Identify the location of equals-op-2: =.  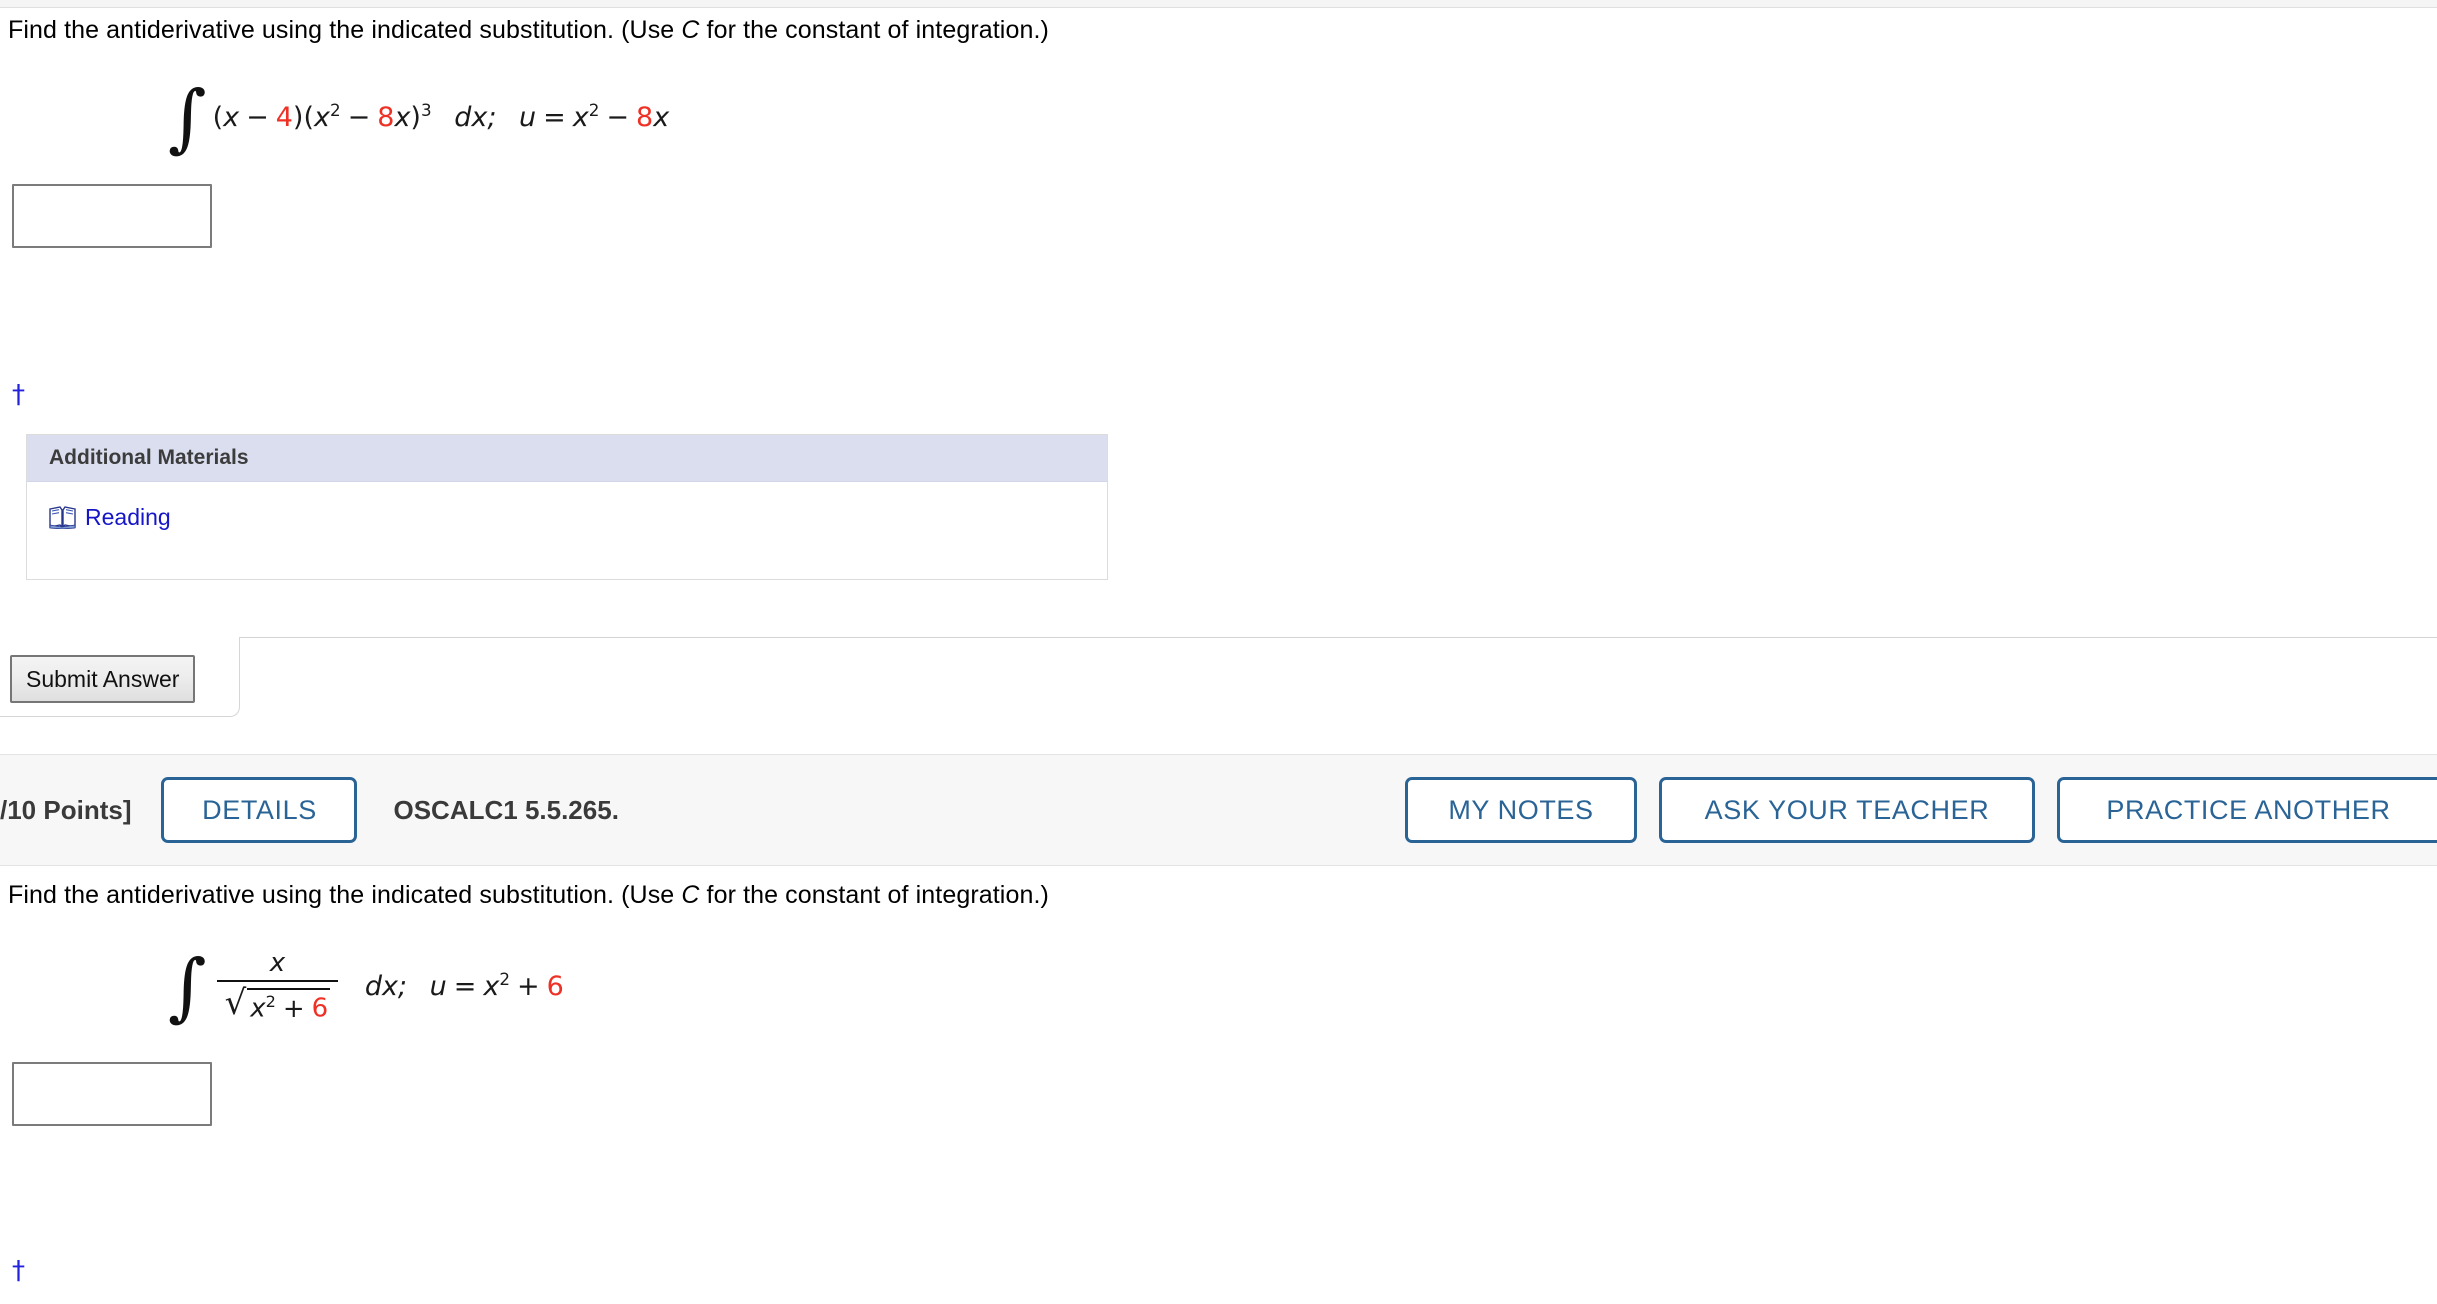
(465, 987).